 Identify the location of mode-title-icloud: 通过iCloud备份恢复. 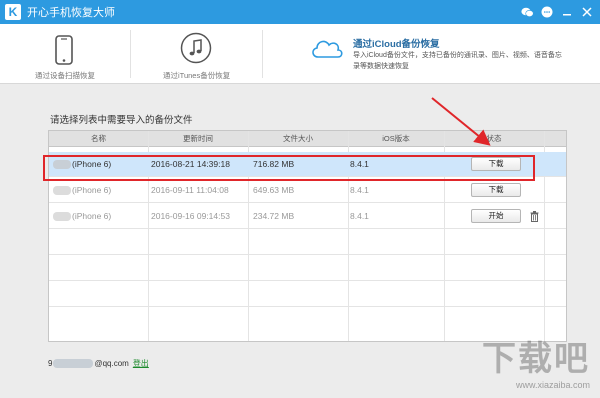
(396, 44).